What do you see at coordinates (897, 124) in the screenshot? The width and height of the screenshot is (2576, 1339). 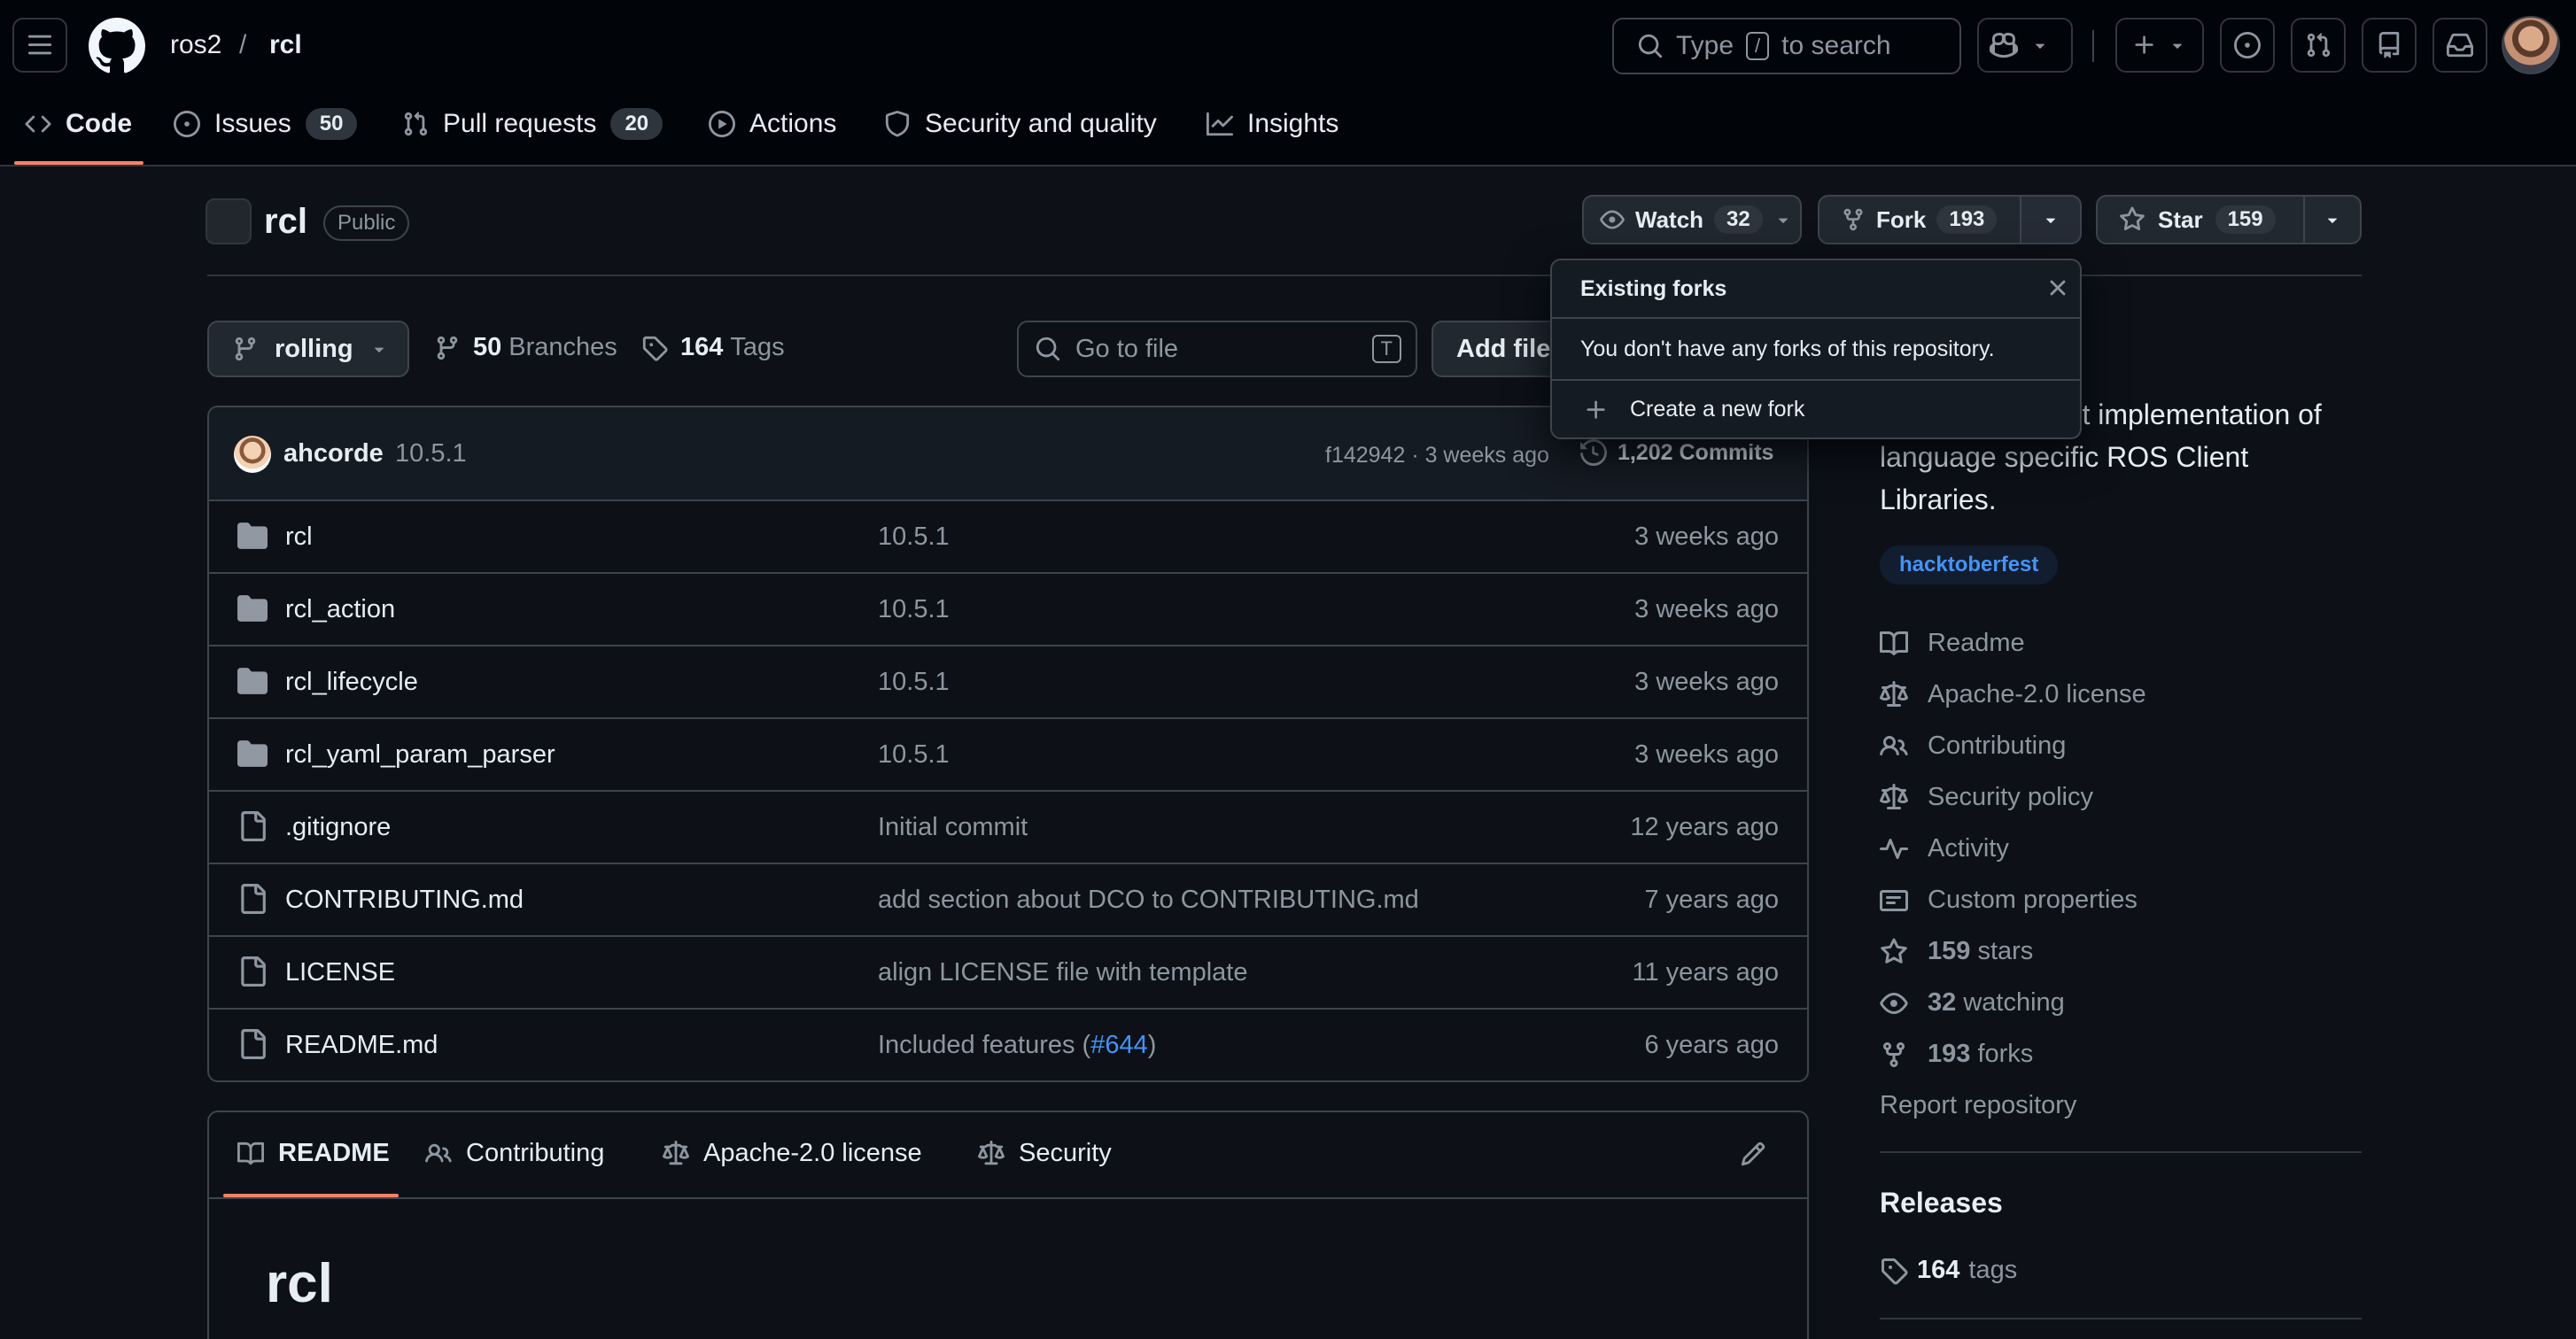 I see `shield-icon` at bounding box center [897, 124].